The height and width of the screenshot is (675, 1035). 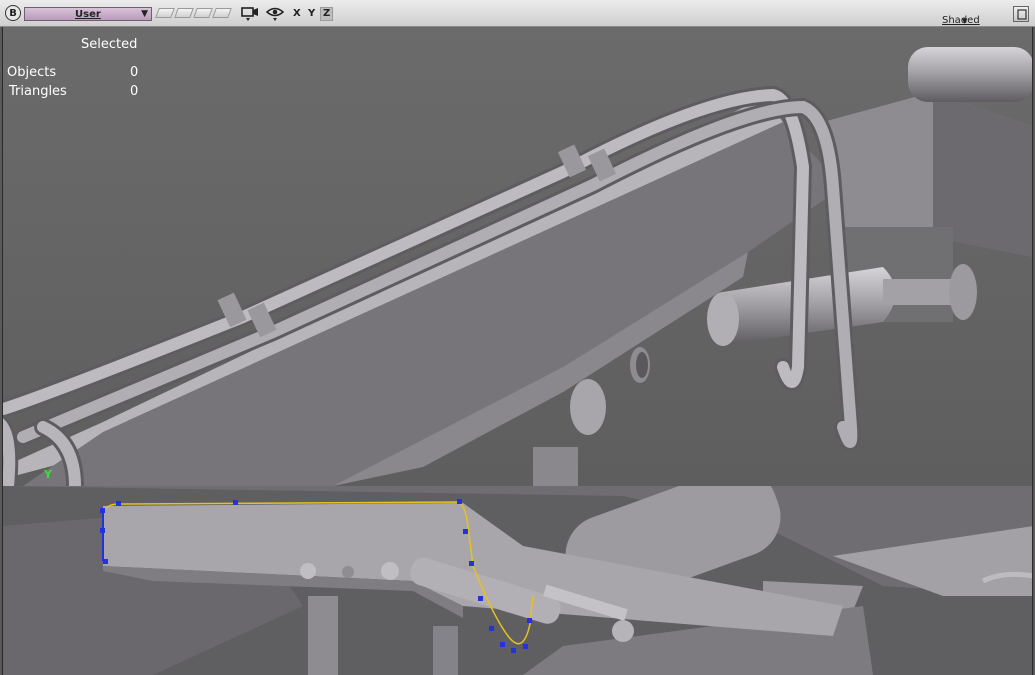 I want to click on camera-select: User ▼, so click(x=88, y=14).